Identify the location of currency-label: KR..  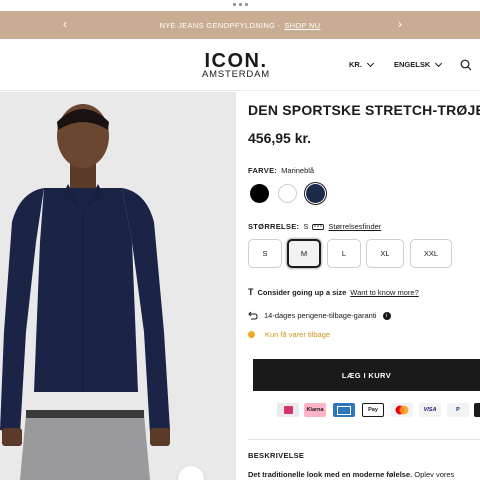
(355, 64).